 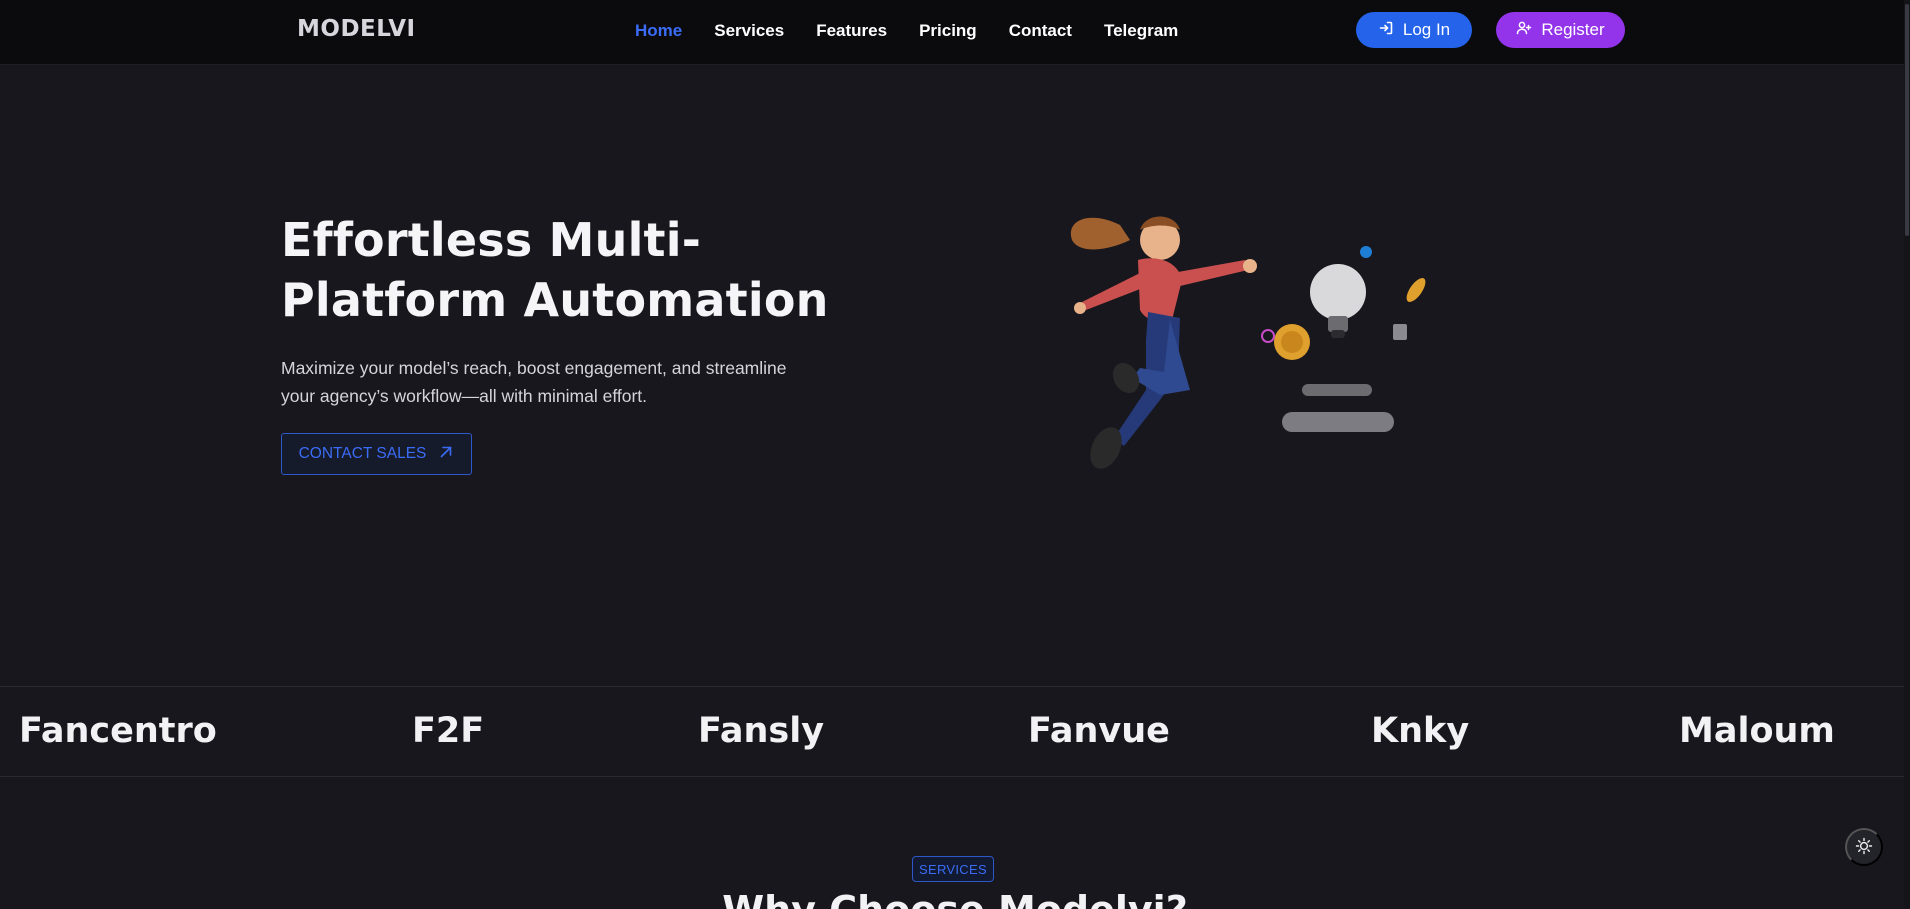 I want to click on login-arrow-icon, so click(x=1386, y=30).